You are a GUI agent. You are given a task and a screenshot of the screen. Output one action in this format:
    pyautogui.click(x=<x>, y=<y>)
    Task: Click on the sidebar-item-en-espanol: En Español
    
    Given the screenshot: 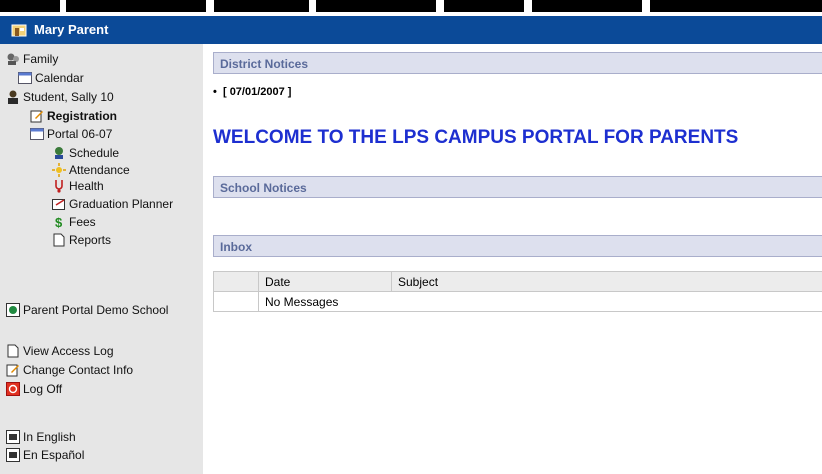 What is the action you would take?
    pyautogui.click(x=45, y=455)
    